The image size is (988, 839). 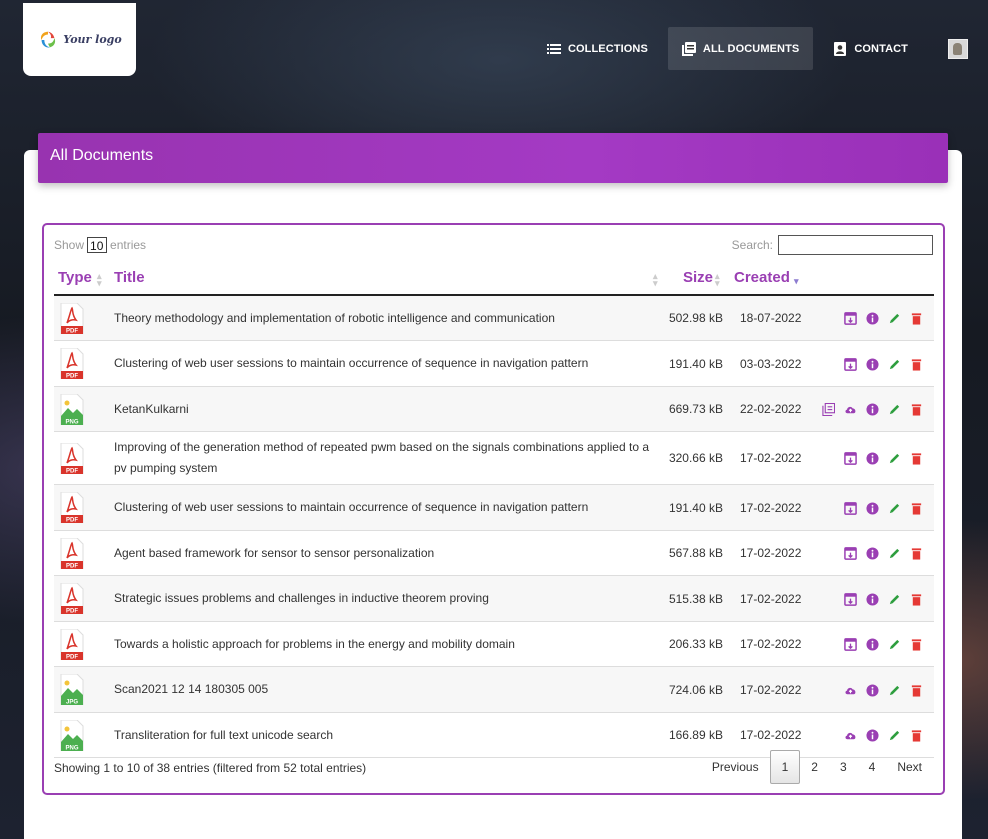 What do you see at coordinates (870, 48) in the screenshot?
I see `nav-contact: CONTACT` at bounding box center [870, 48].